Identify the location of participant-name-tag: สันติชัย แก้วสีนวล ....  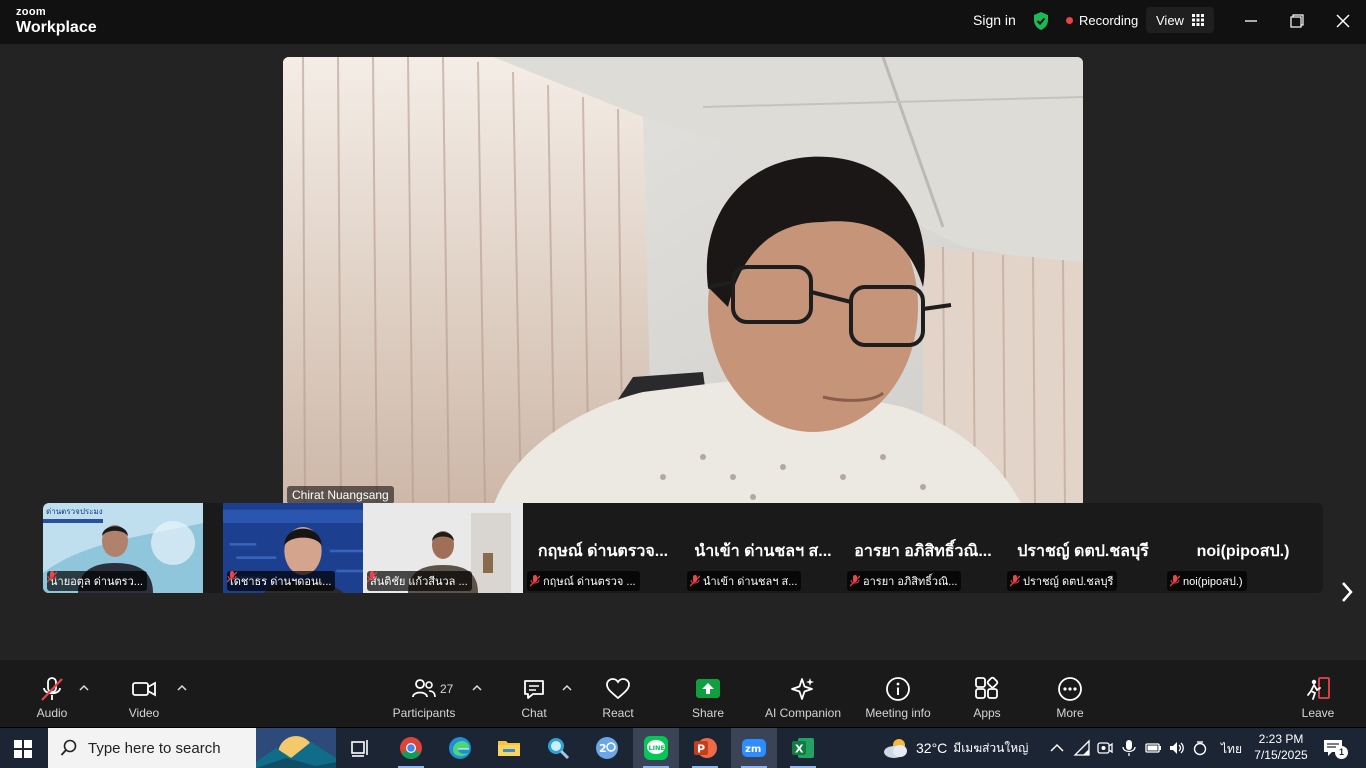
(419, 581).